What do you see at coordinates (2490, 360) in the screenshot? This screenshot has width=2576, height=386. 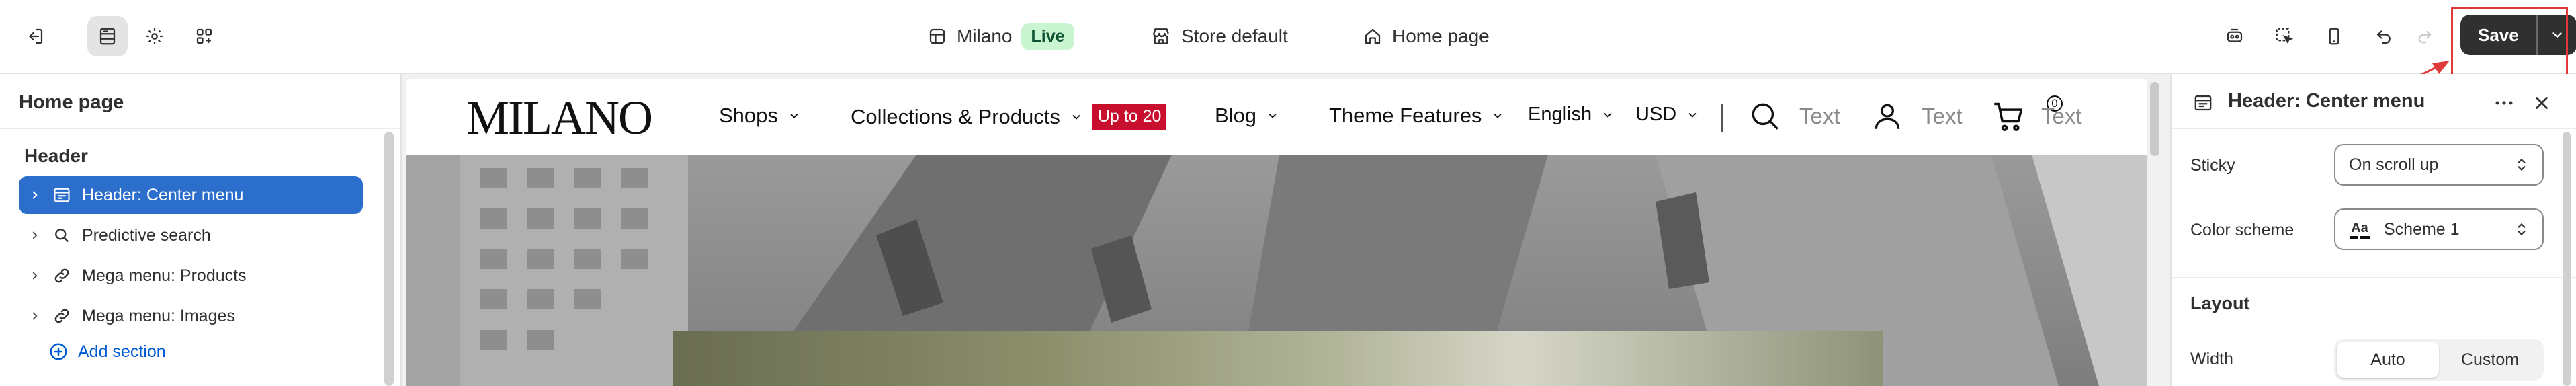 I see `width-option-custom: Custom` at bounding box center [2490, 360].